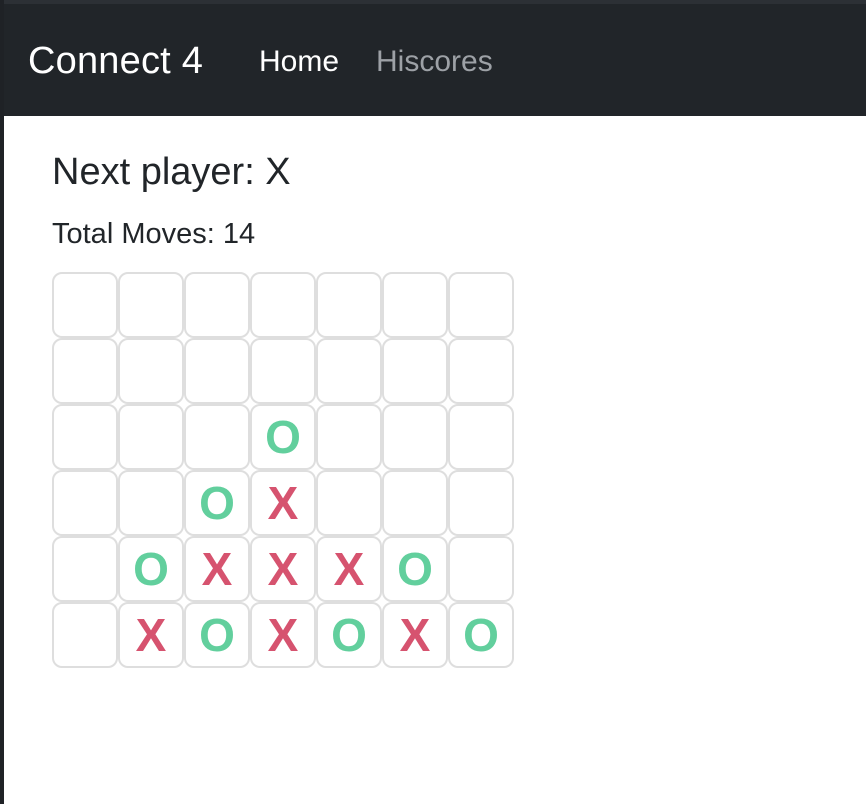 The width and height of the screenshot is (866, 804). Describe the element at coordinates (434, 62) in the screenshot. I see `nav-hiscores-link: Hiscores` at that location.